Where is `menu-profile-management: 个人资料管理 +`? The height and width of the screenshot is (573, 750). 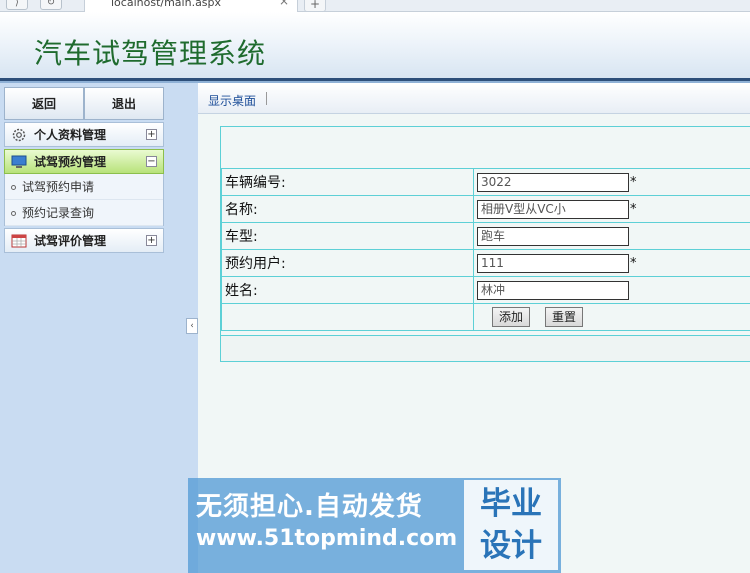 menu-profile-management: 个人资料管理 + is located at coordinates (84, 134).